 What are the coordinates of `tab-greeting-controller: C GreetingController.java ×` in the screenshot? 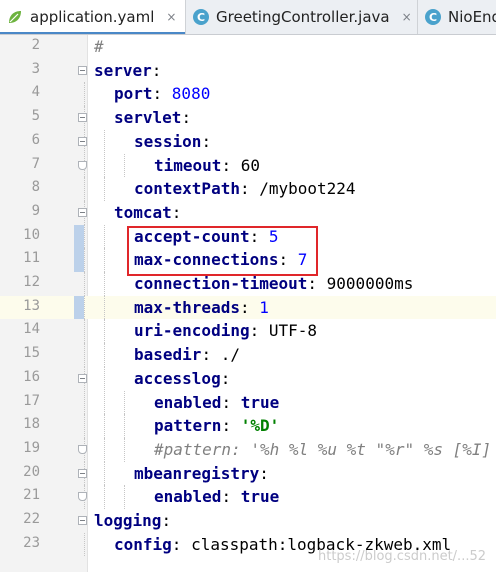 It's located at (302, 17).